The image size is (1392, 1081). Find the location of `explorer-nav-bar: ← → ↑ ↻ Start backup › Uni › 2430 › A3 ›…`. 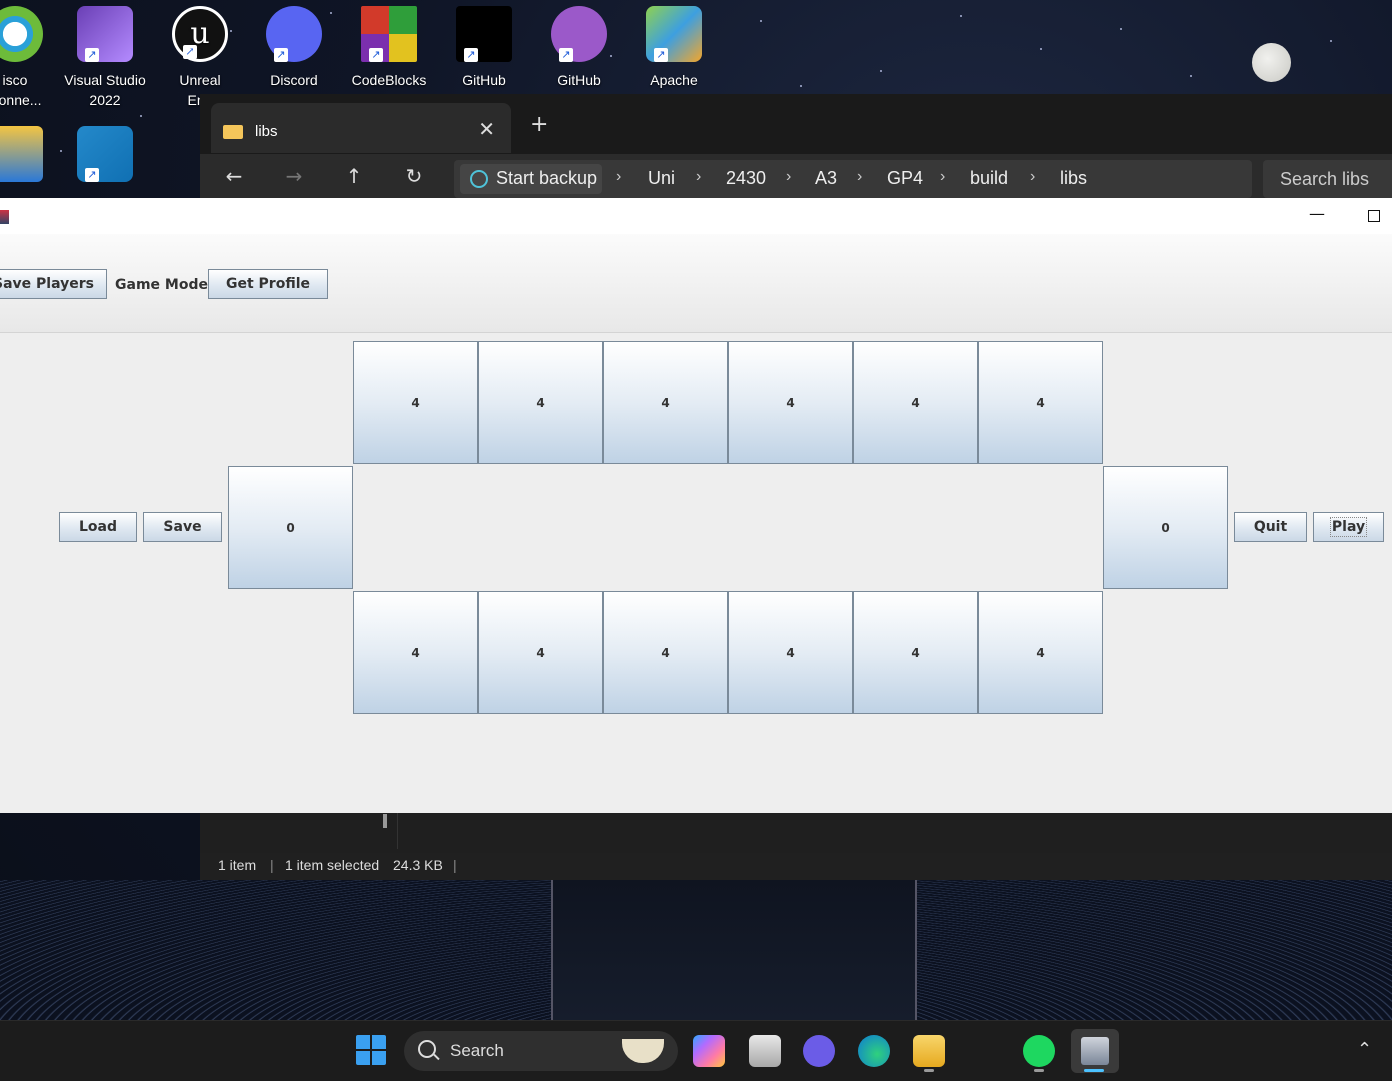

explorer-nav-bar: ← → ↑ ↻ Start backup › Uni › 2430 › A3 ›… is located at coordinates (796, 179).